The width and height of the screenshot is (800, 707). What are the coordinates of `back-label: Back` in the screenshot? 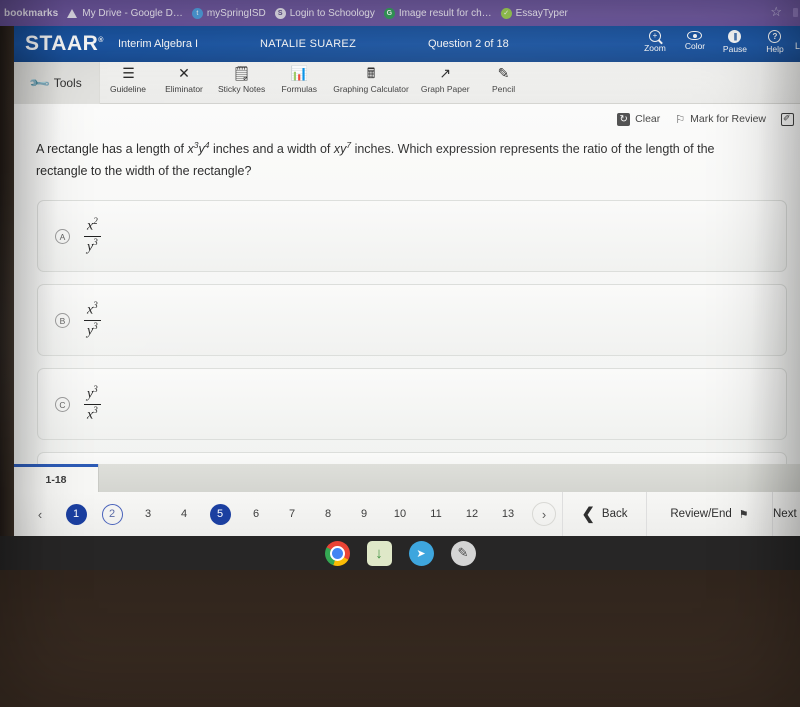 It's located at (614, 514).